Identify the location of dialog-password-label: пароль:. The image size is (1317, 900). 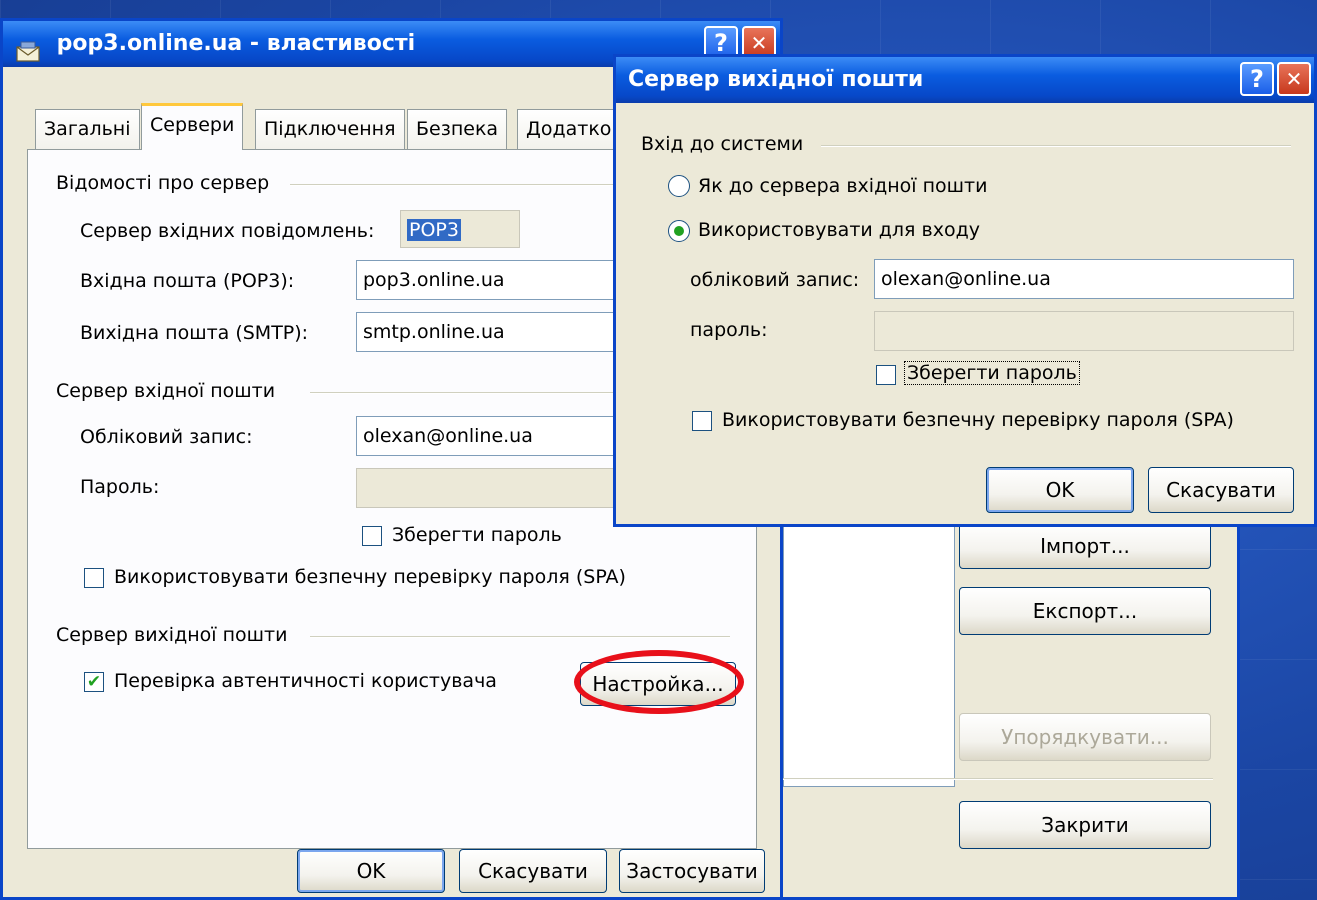
(729, 330).